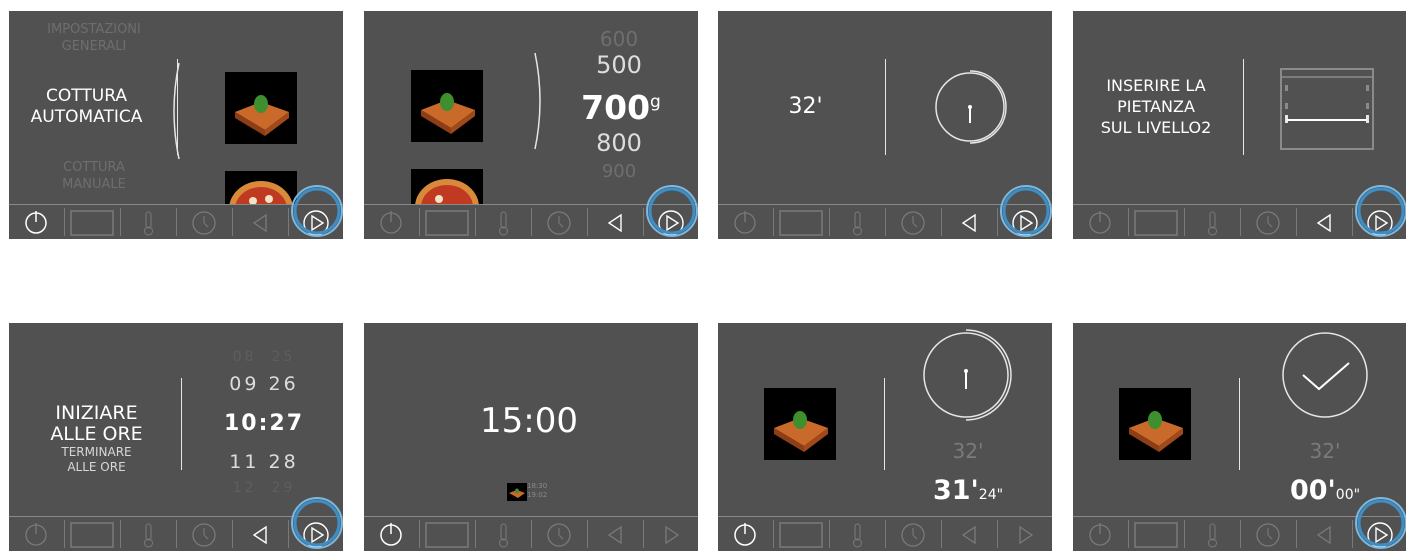 The image size is (1406, 555). I want to click on time-row-top: 08 25, so click(264, 357).